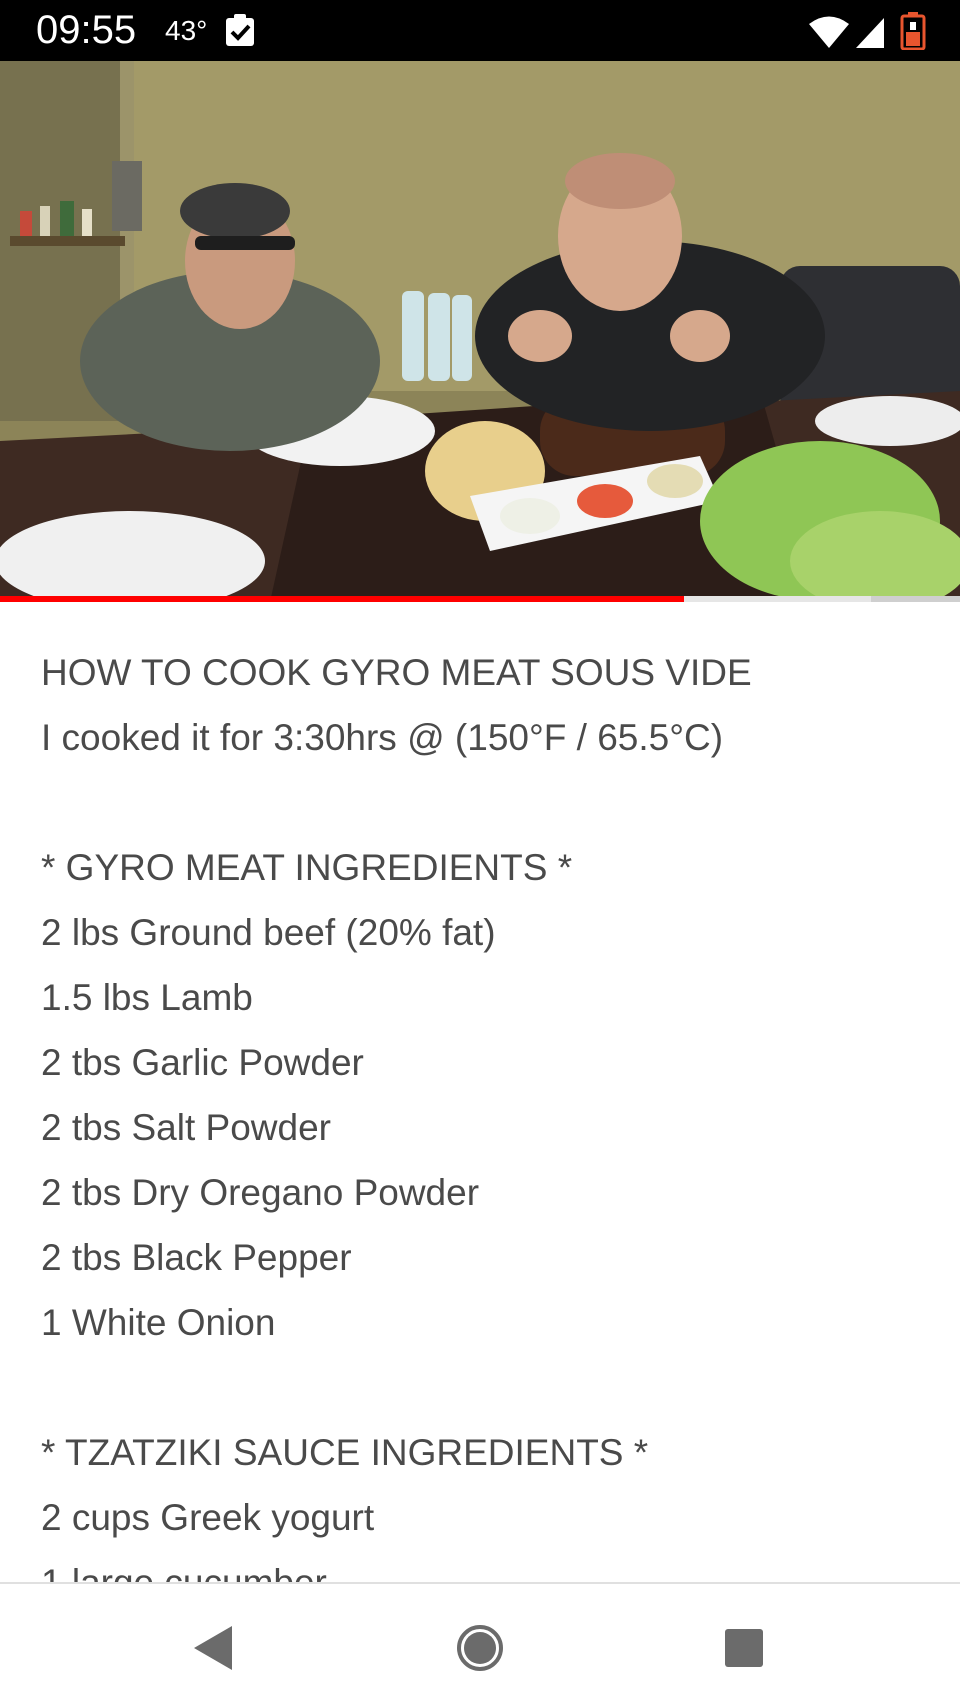 Image resolution: width=960 pixels, height=1708 pixels. What do you see at coordinates (158, 1322) in the screenshot?
I see `gyro-ingredient: 1 White Onion` at bounding box center [158, 1322].